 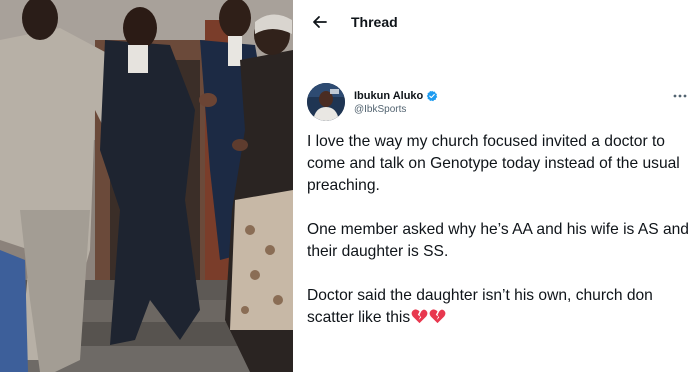 I want to click on more-options-icon, so click(x=680, y=96).